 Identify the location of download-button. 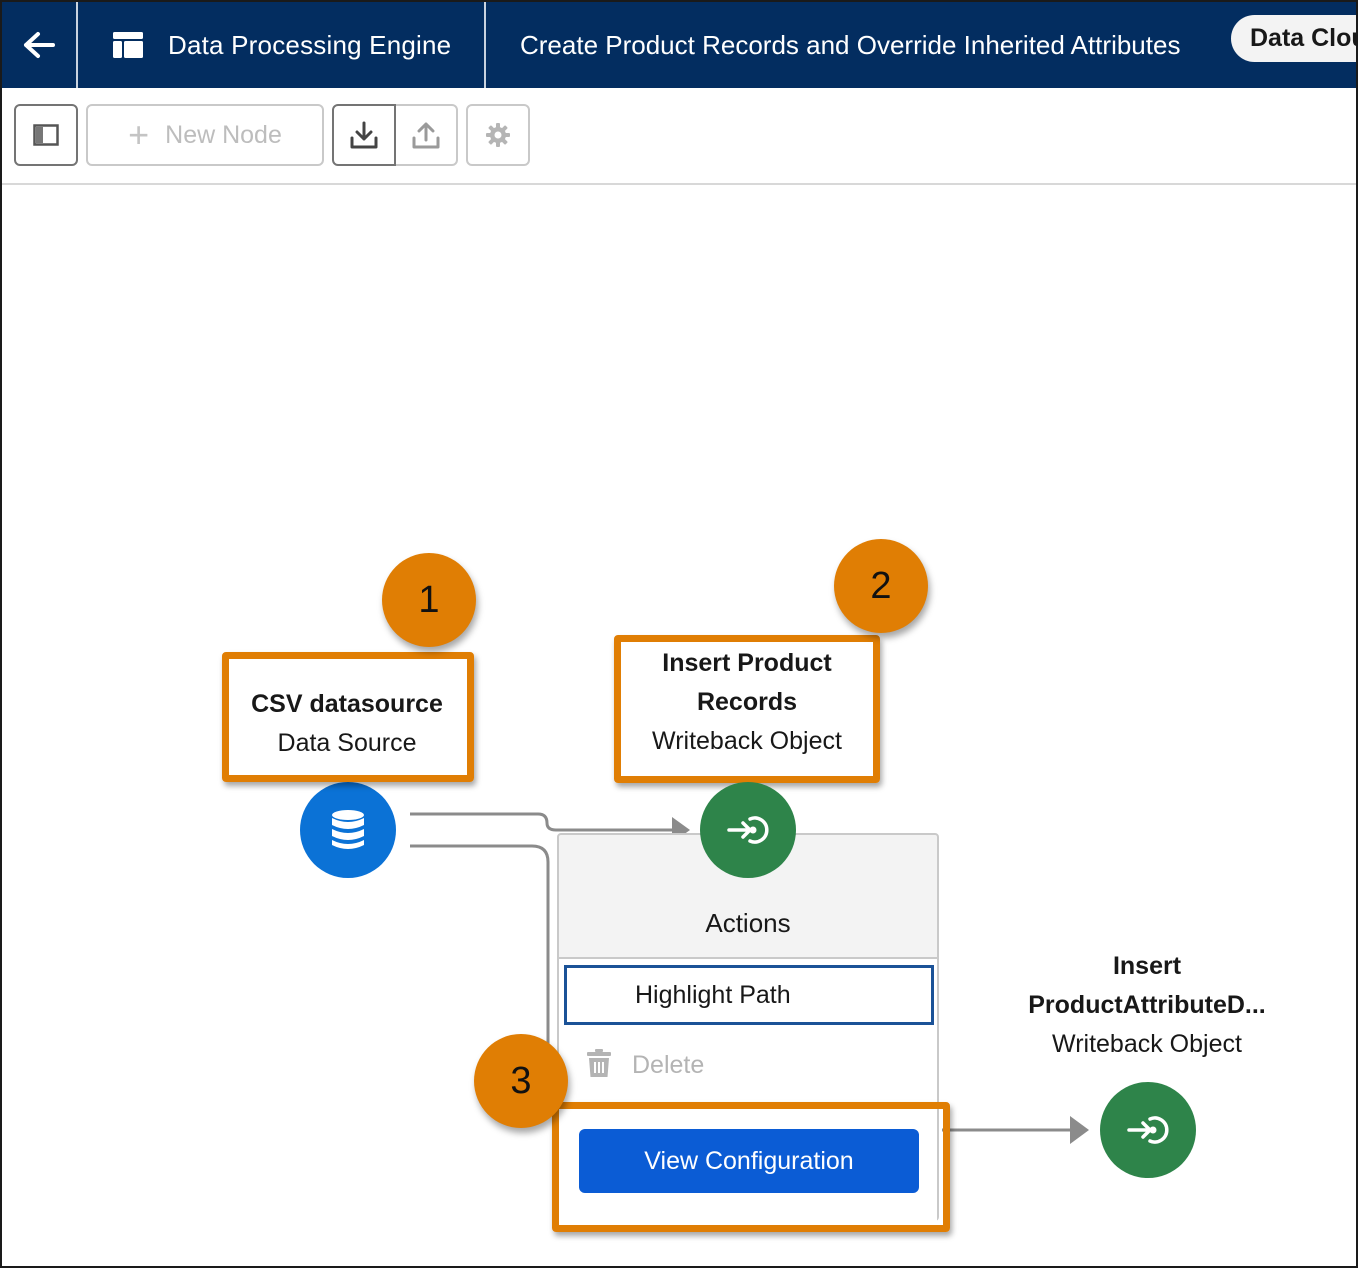
(364, 135).